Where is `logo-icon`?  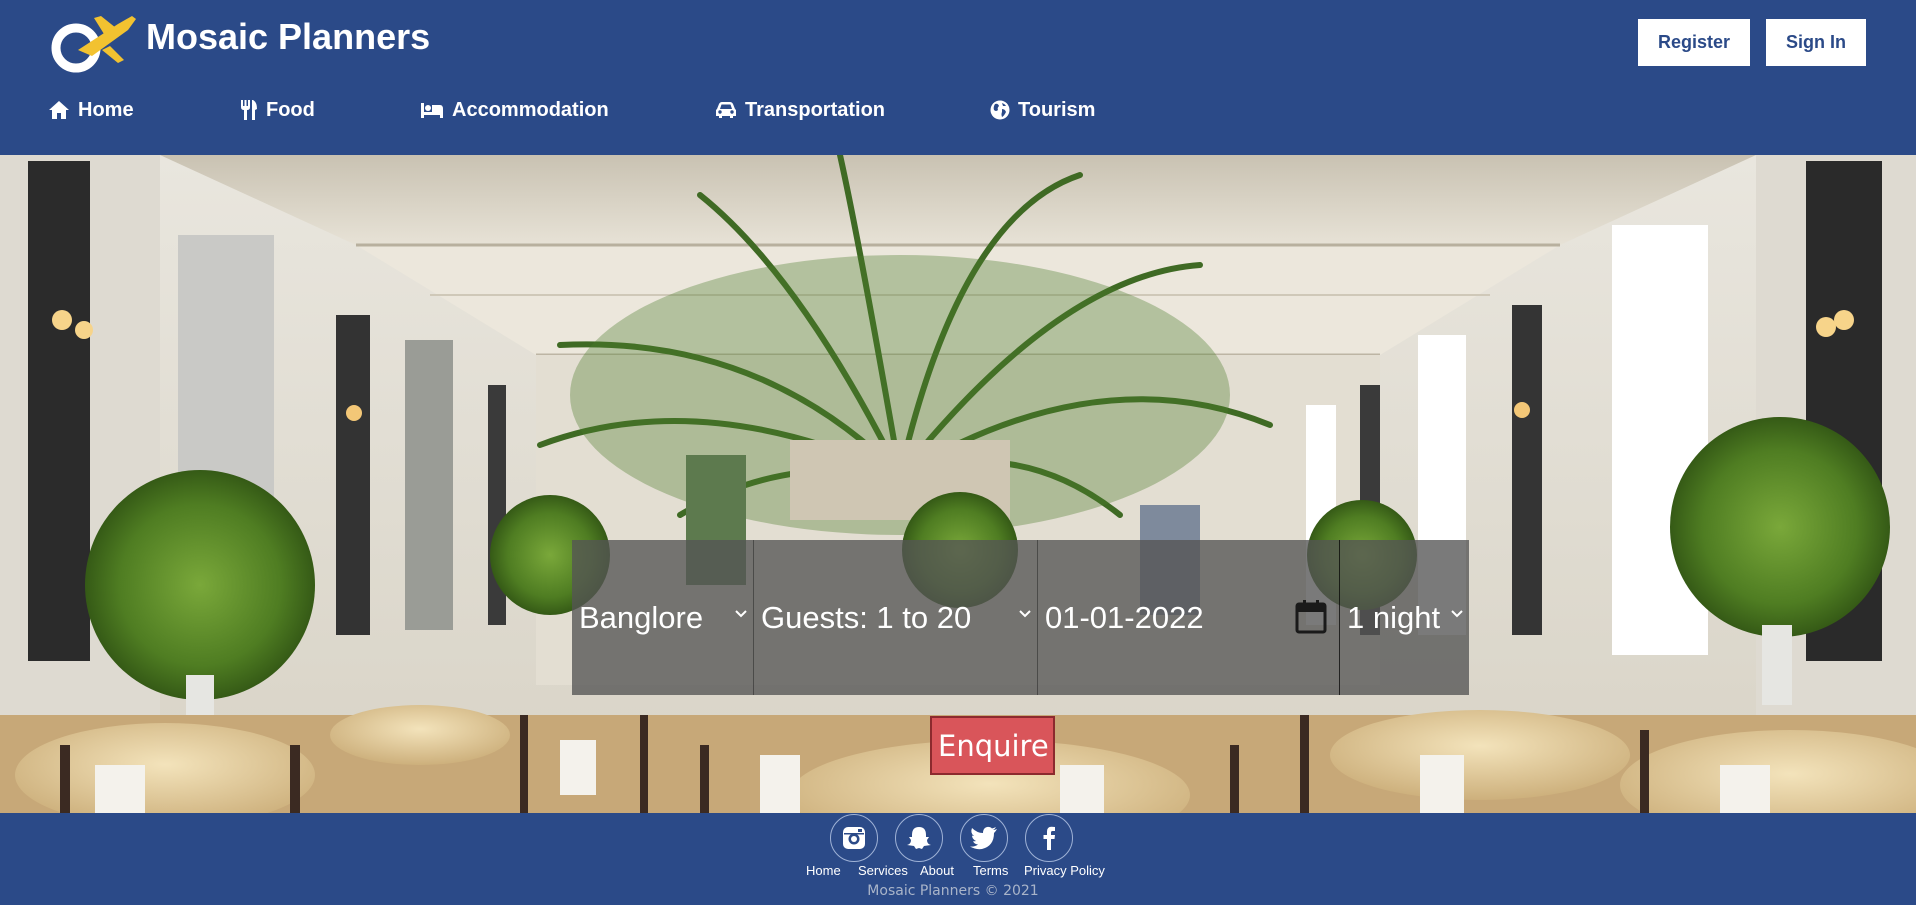 logo-icon is located at coordinates (93, 43).